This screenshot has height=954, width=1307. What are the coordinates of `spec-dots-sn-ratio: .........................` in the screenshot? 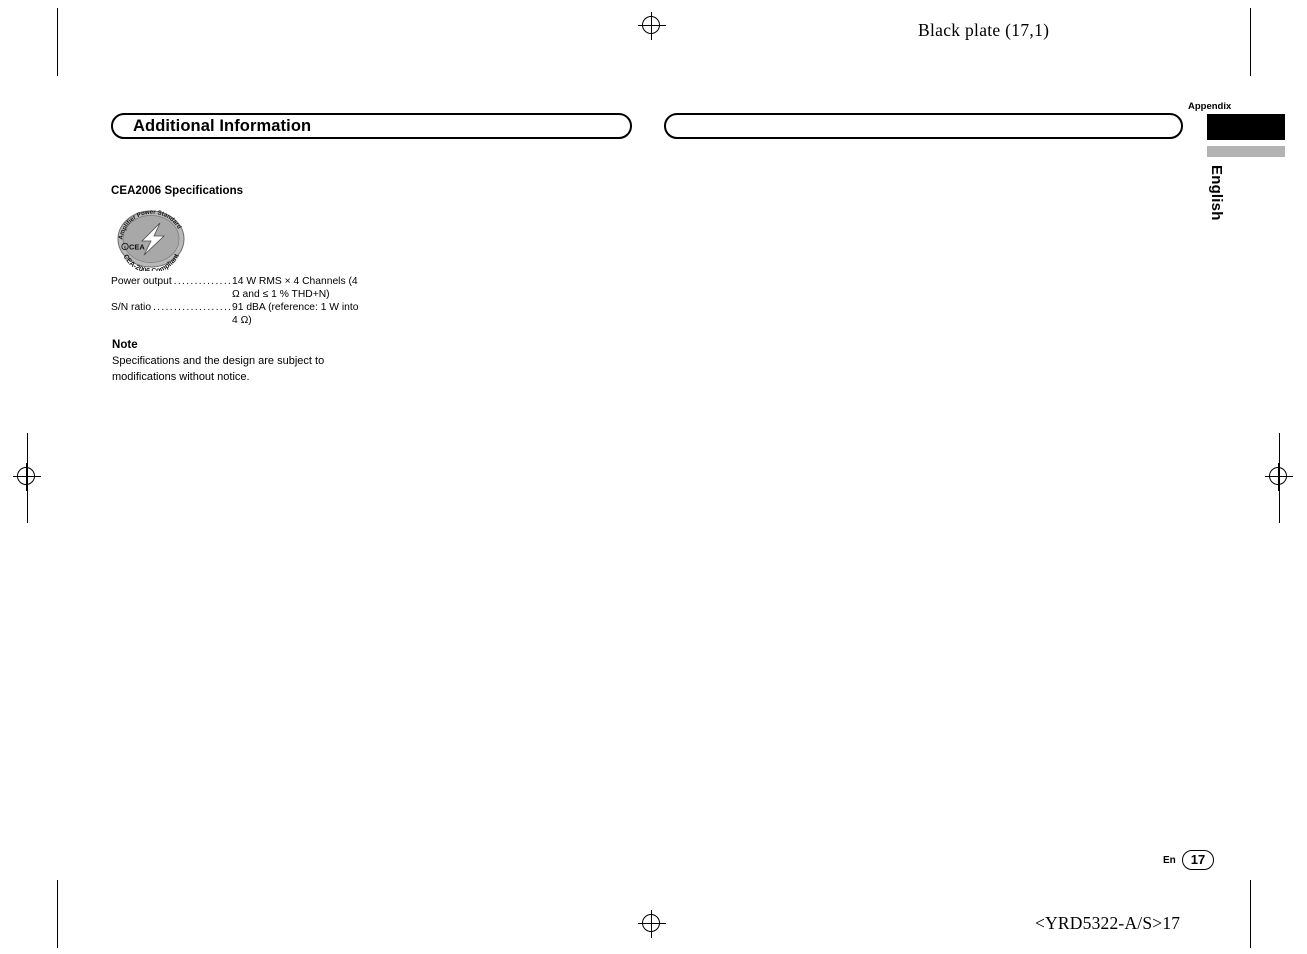 It's located at (192, 307).